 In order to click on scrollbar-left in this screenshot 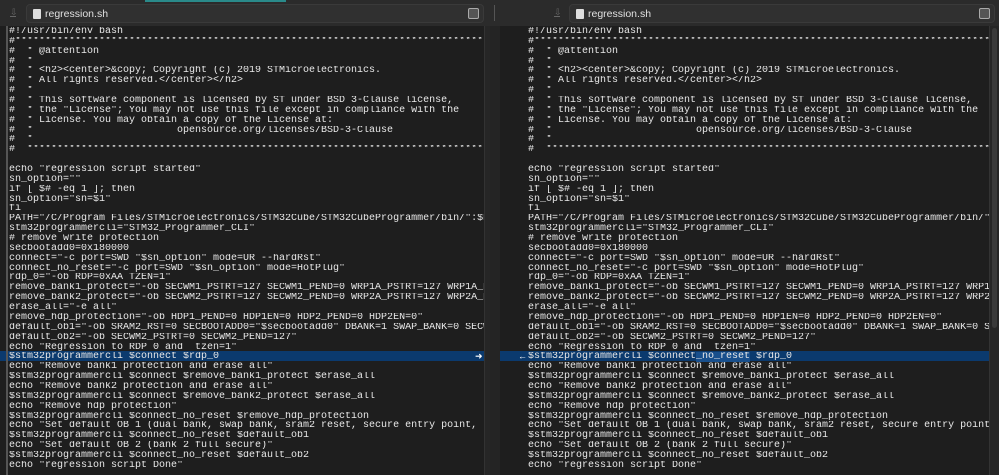, I will do `click(487, 250)`.